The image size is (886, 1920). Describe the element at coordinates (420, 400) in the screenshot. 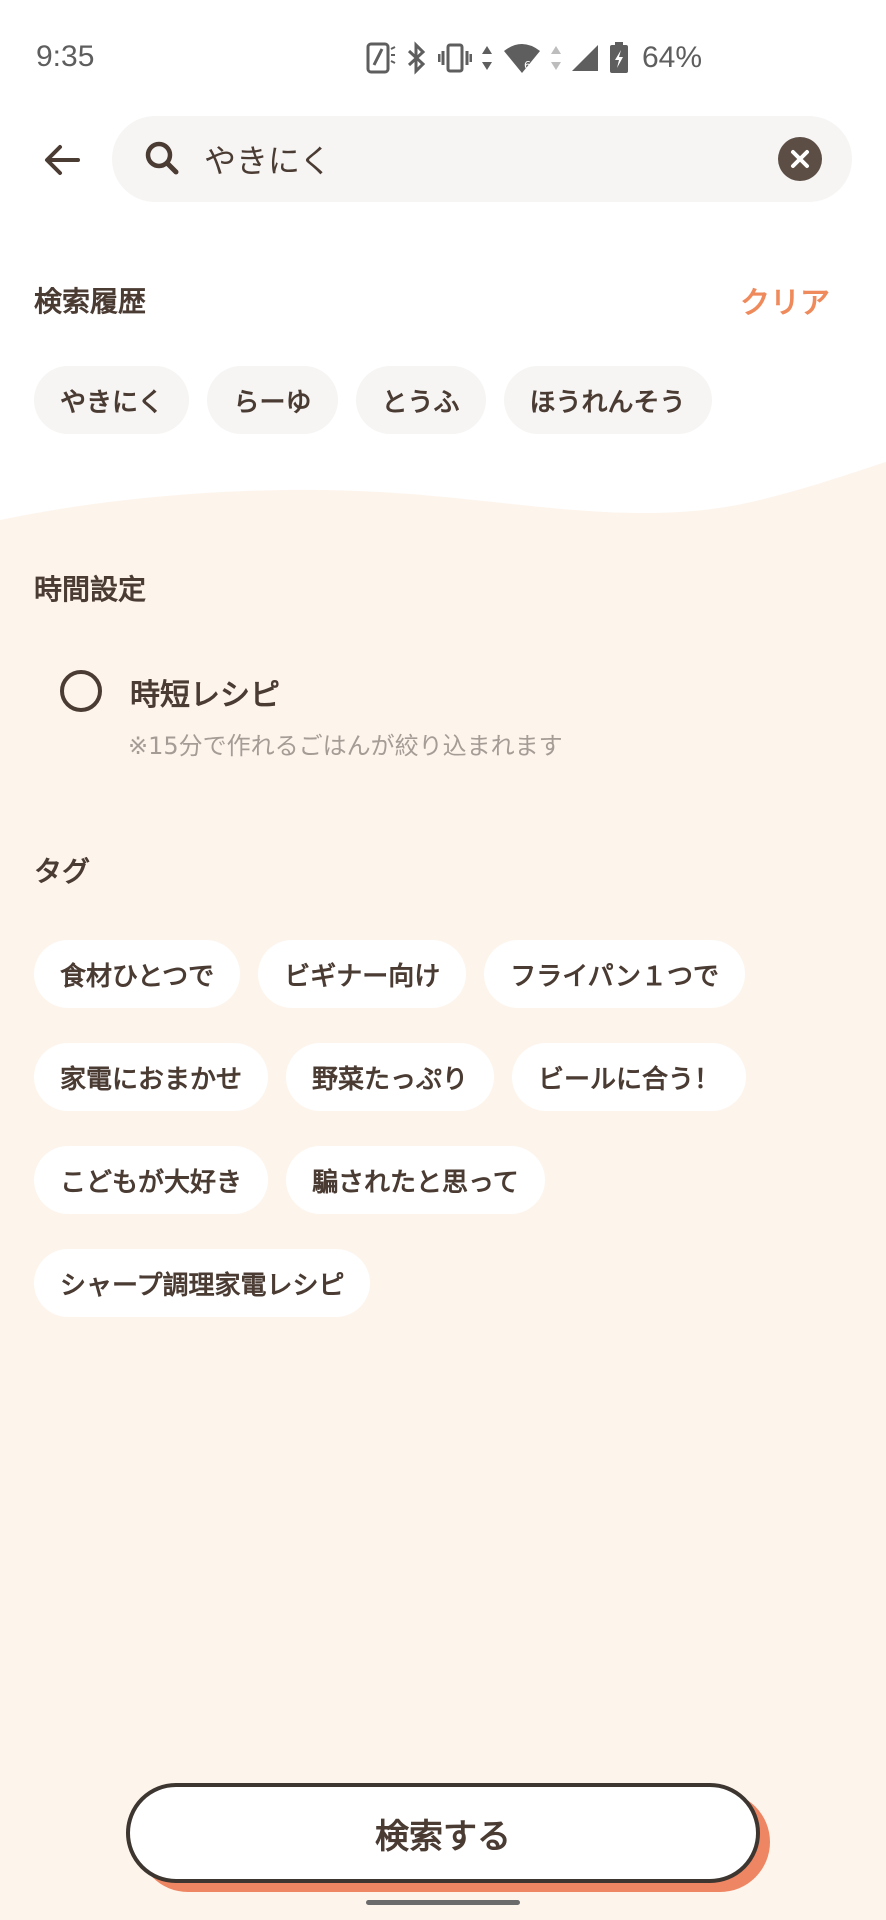

I see `history-chip: とうふ` at that location.